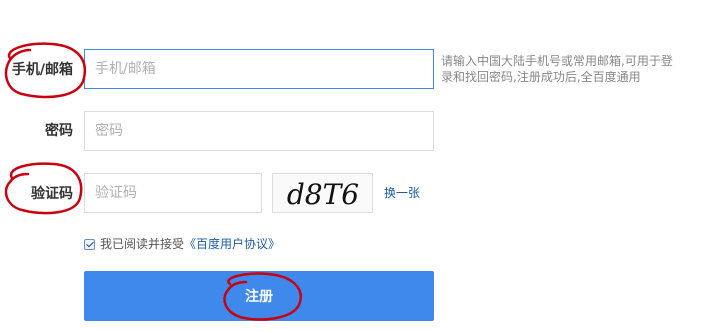  What do you see at coordinates (259, 131) in the screenshot?
I see `password-input` at bounding box center [259, 131].